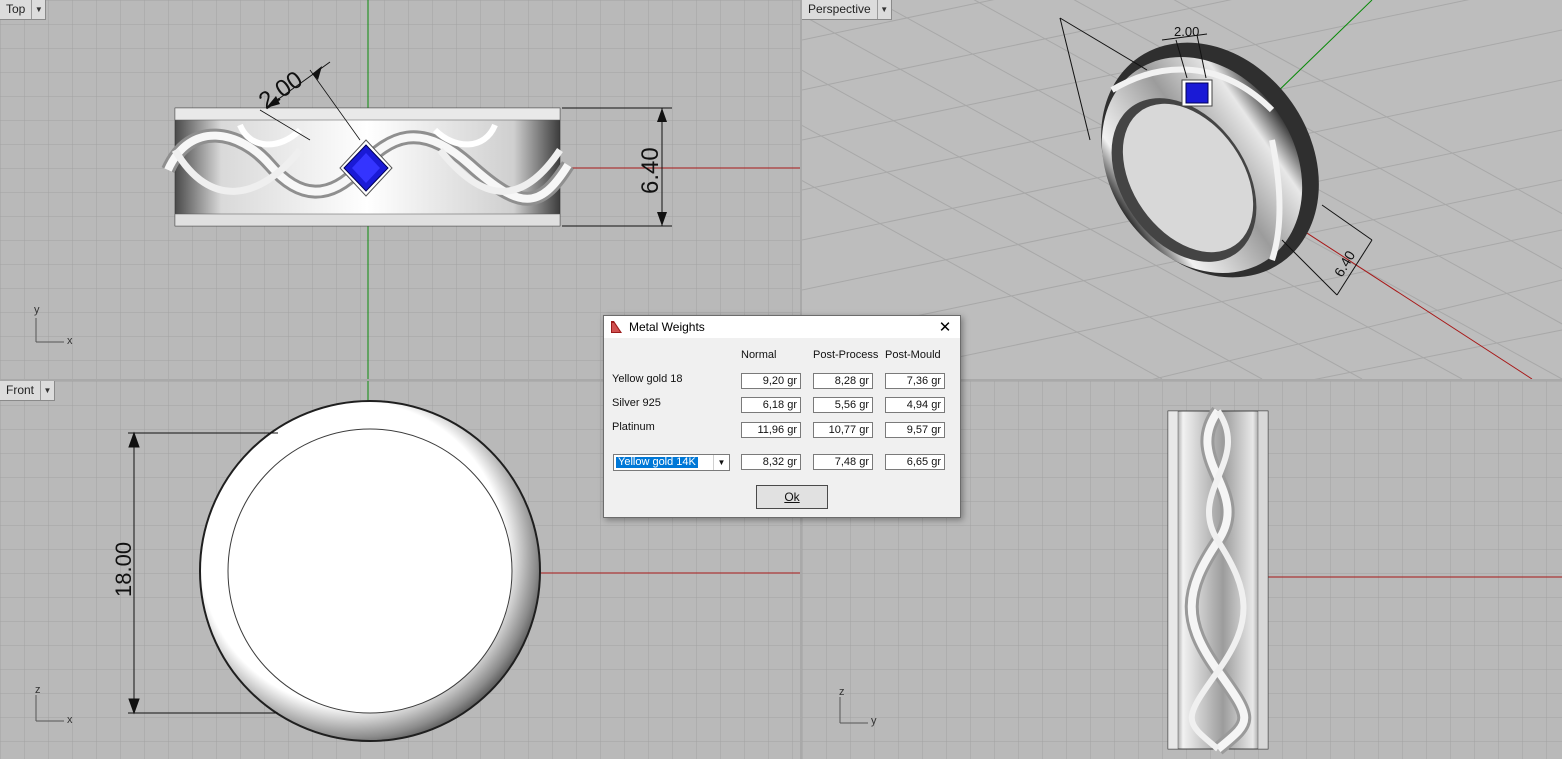 The height and width of the screenshot is (759, 1562). I want to click on metal-select-dropdown: Yellow gold 14K ▼, so click(671, 462).